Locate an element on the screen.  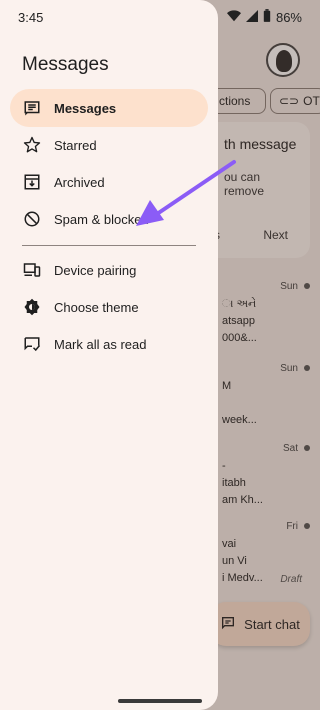
nav-item-label: Messages is located at coordinates (85, 108).